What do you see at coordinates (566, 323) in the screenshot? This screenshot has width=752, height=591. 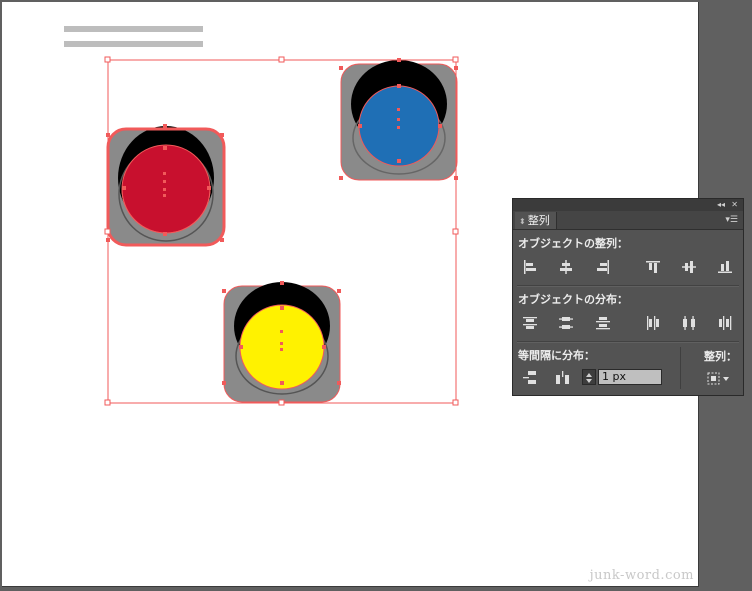 I see `vertical-distribute-center-icon` at bounding box center [566, 323].